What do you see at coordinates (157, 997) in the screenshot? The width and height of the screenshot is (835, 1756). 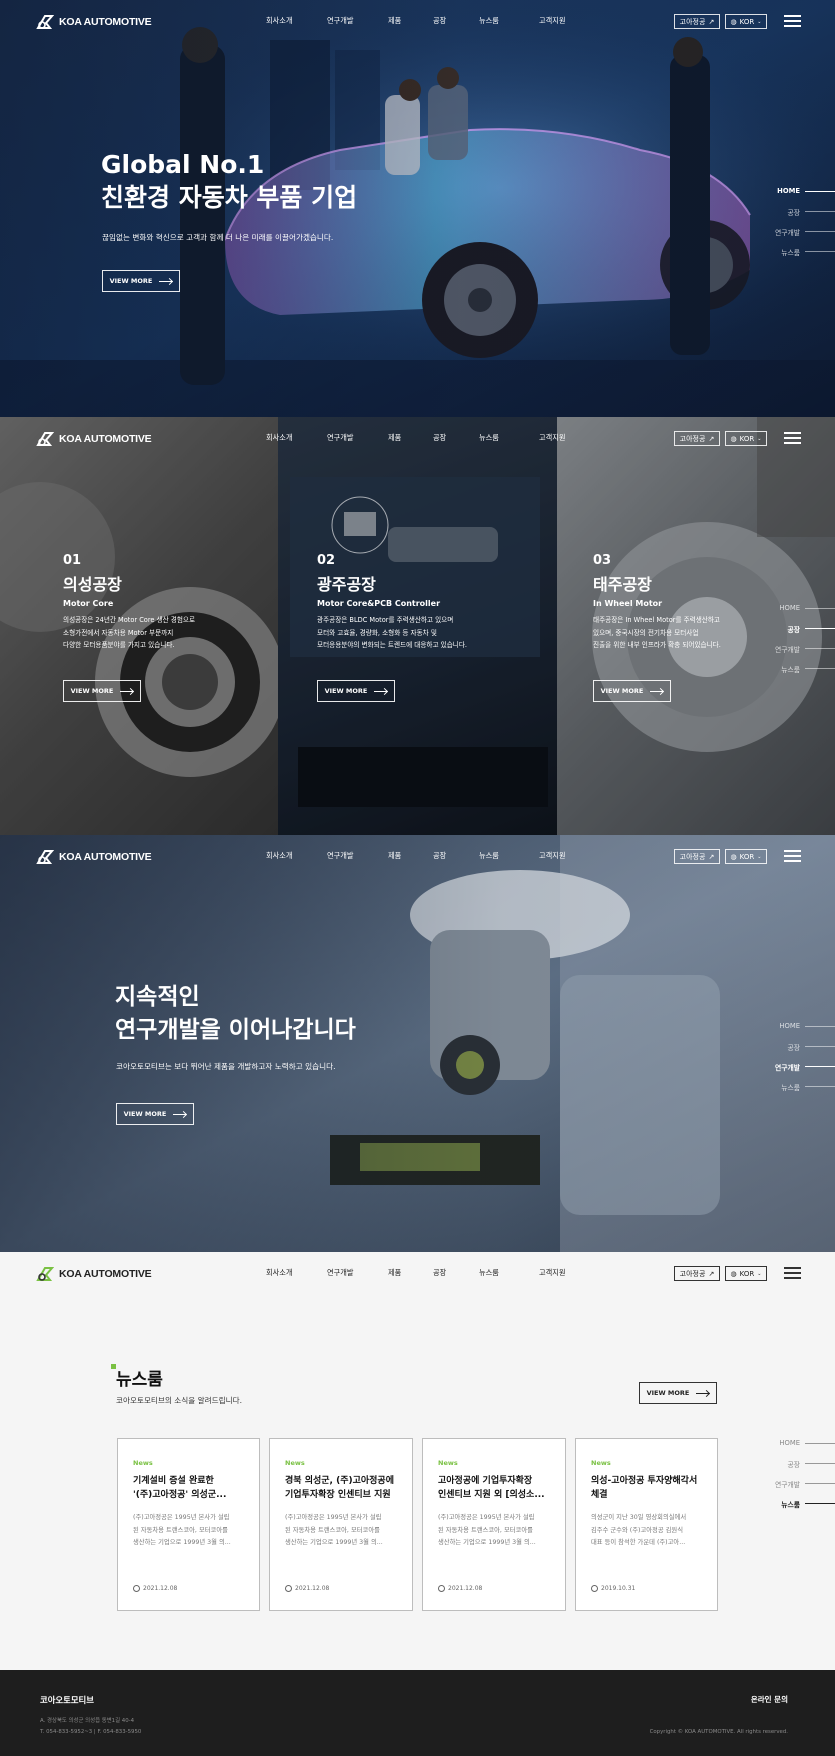 I see `rnd-title-line1: 지속적인` at bounding box center [157, 997].